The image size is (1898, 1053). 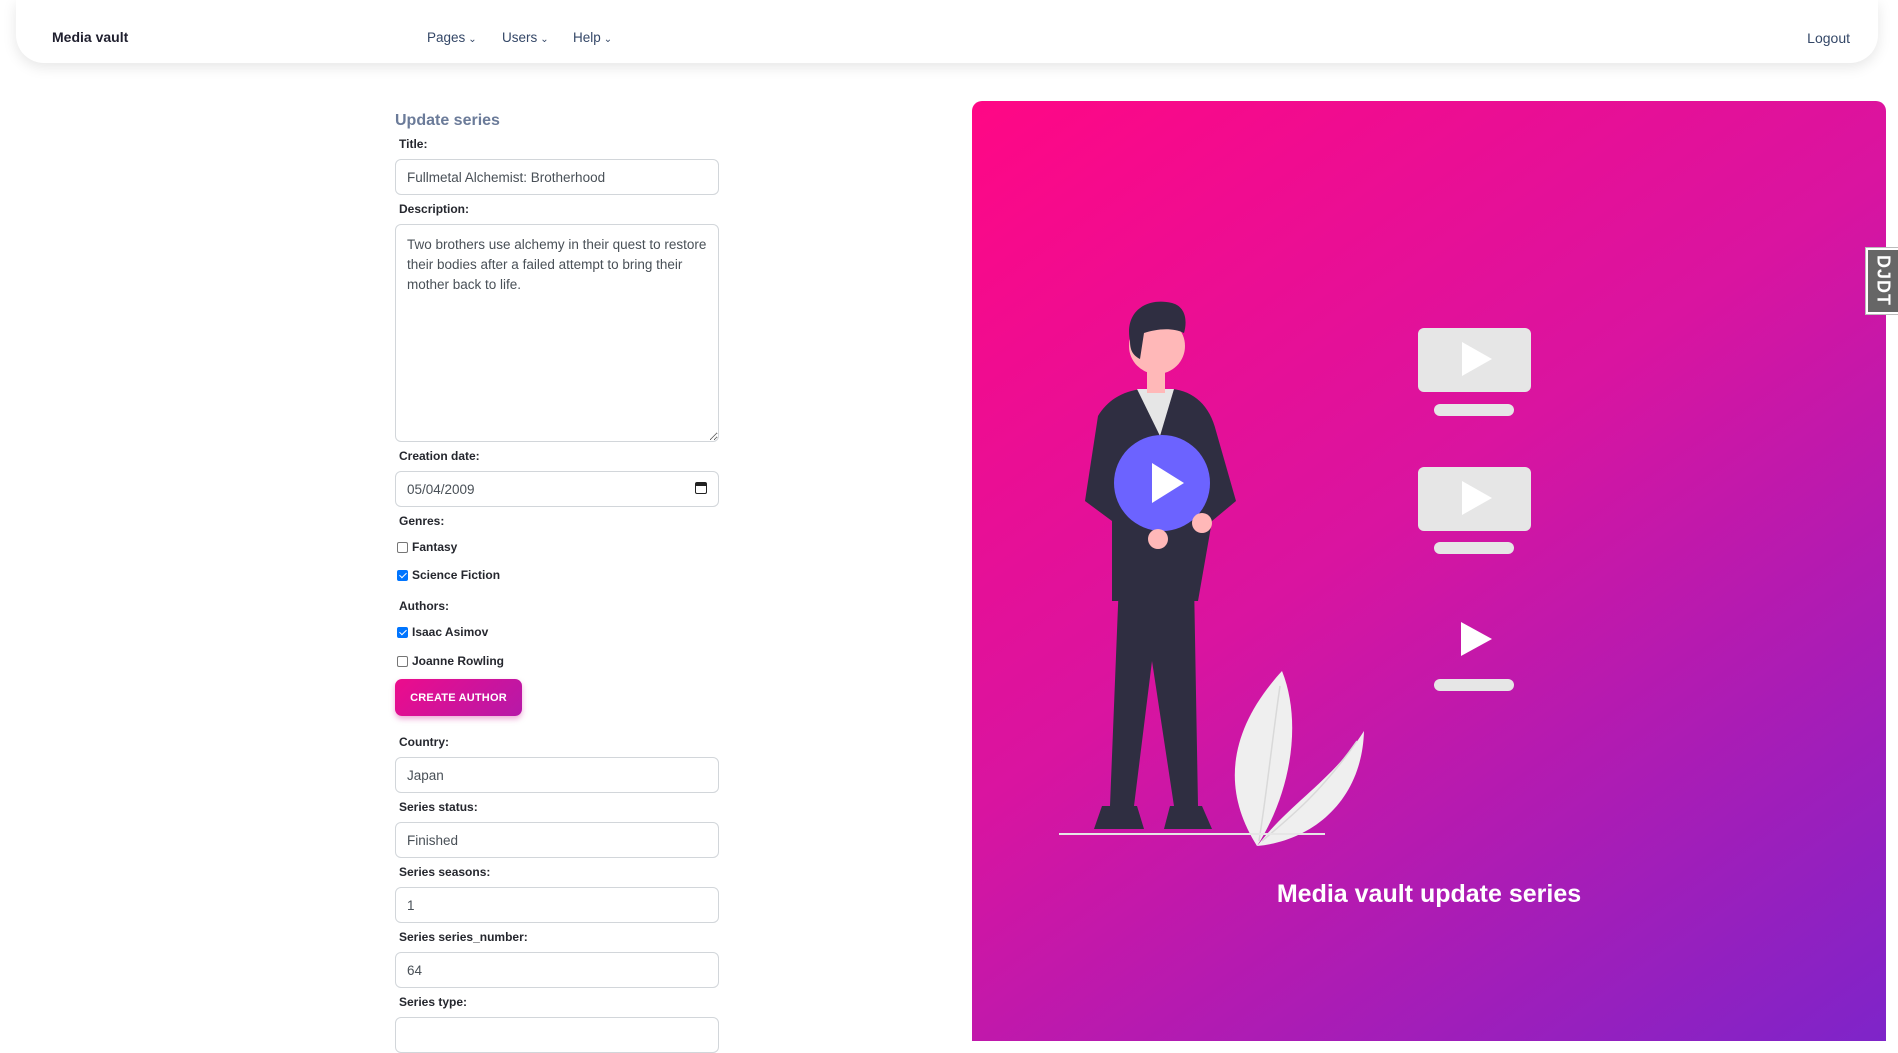 What do you see at coordinates (1160, 565) in the screenshot?
I see `person-figure` at bounding box center [1160, 565].